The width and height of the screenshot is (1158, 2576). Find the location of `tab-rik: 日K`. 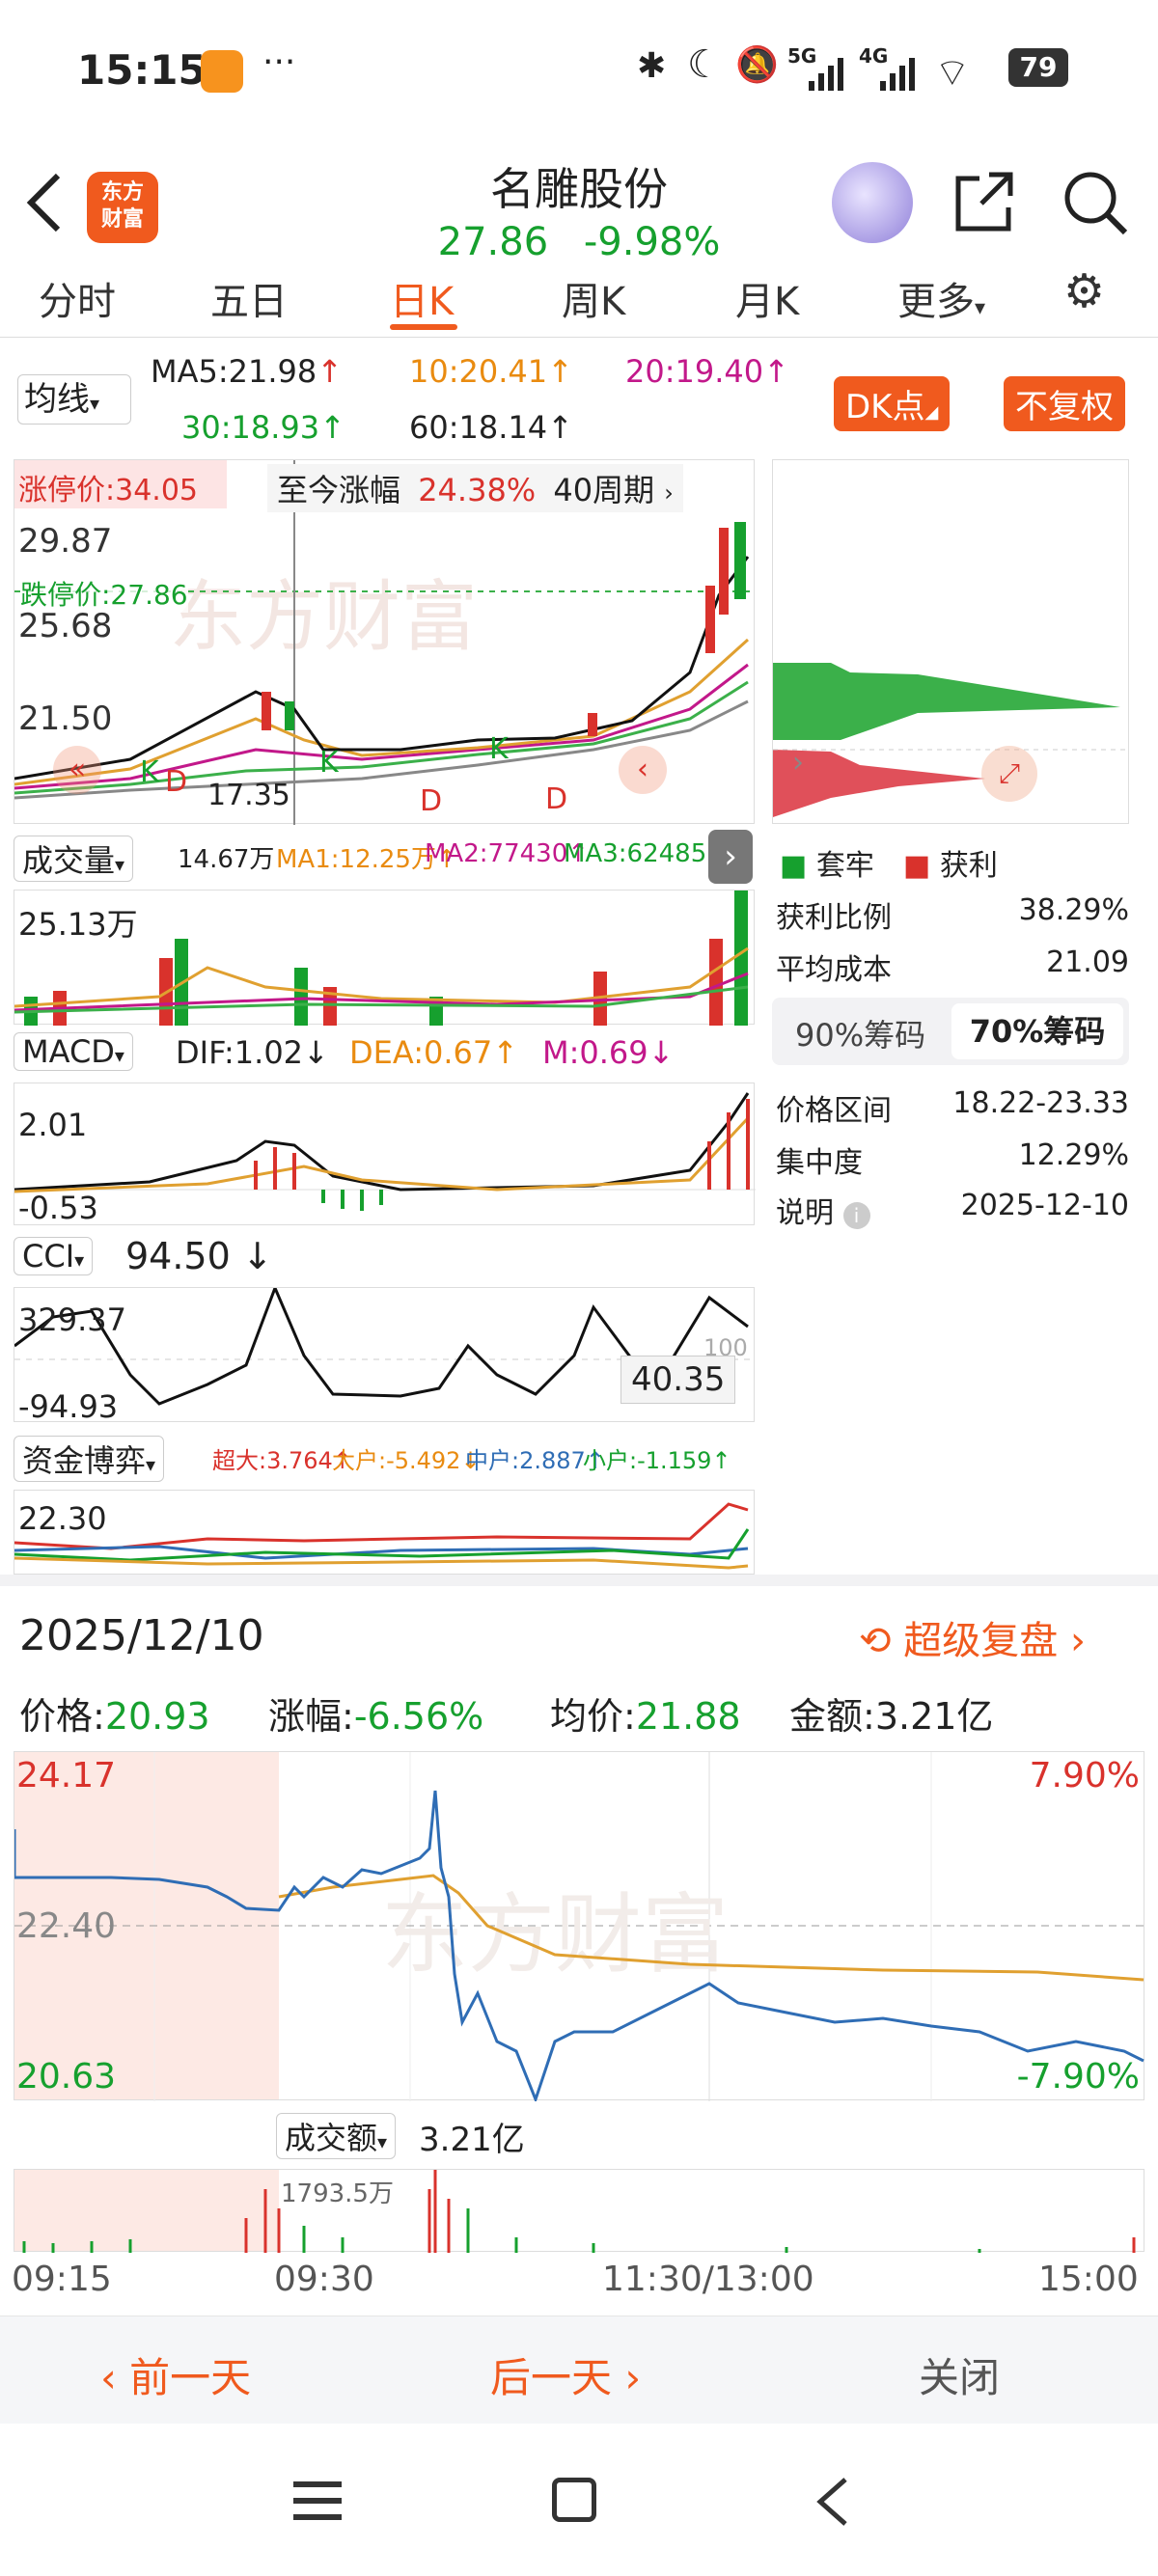

tab-rik: 日K is located at coordinates (422, 298).